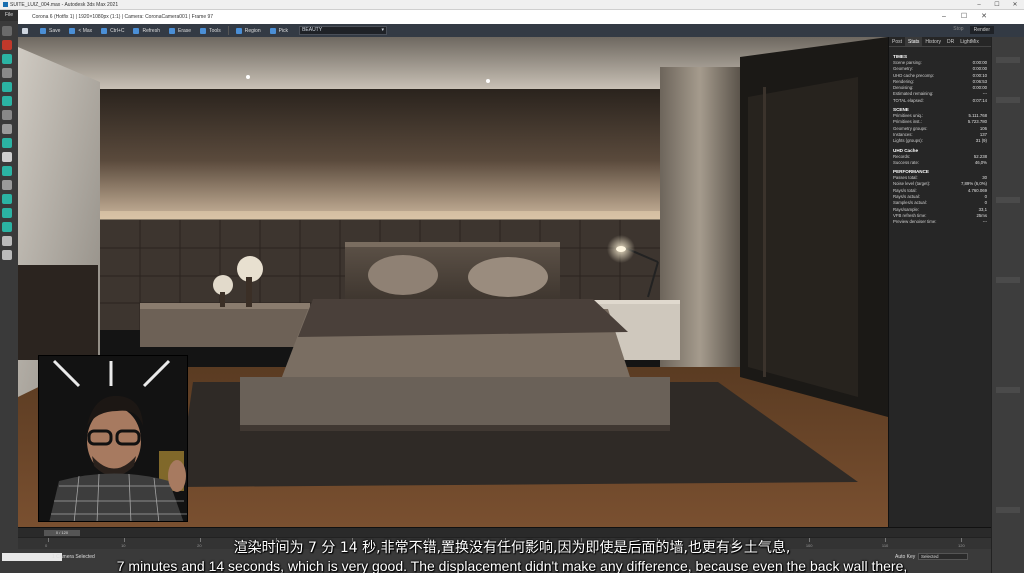 This screenshot has width=1024, height=573. I want to click on link-icon, so click(7, 59).